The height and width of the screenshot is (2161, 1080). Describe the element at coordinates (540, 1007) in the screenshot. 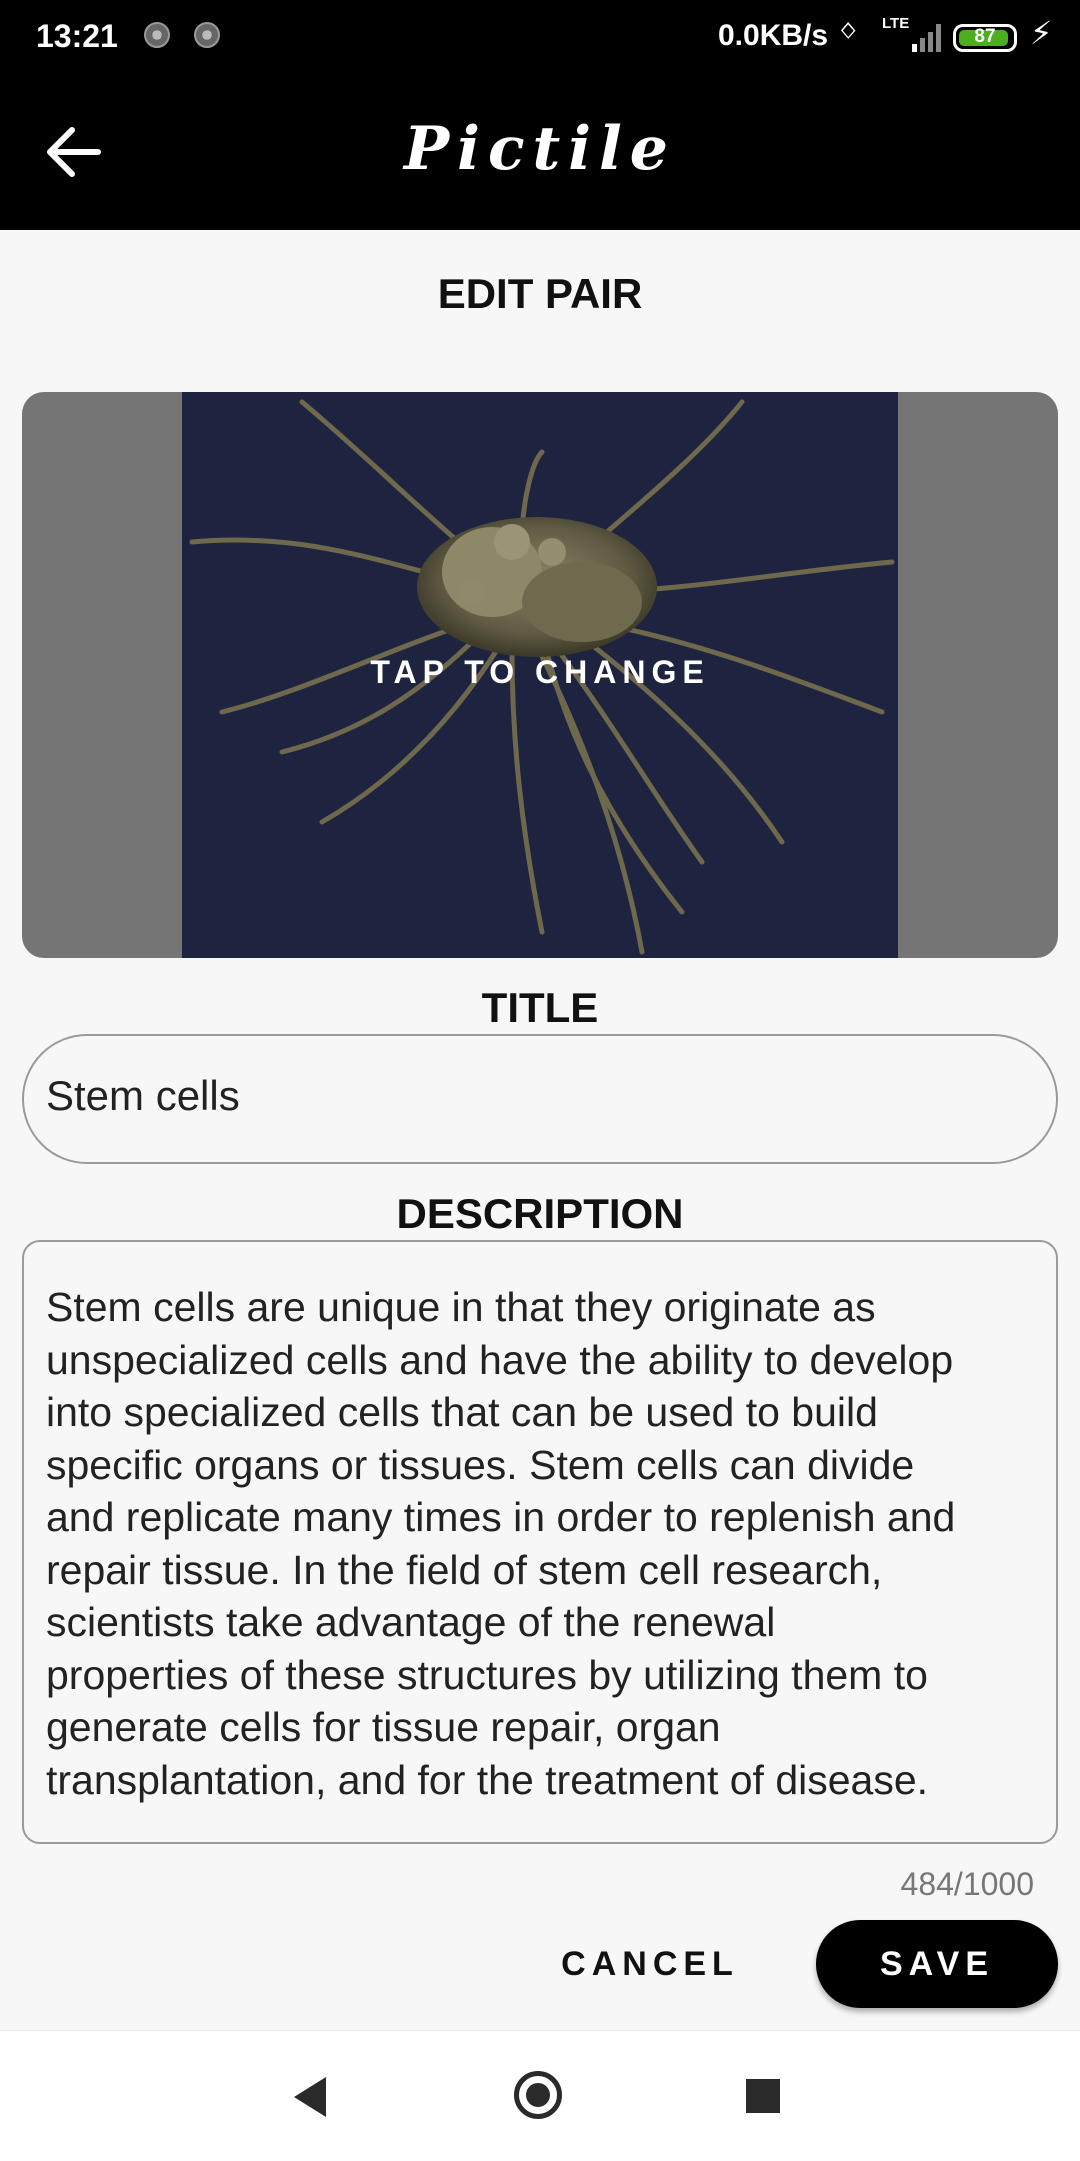

I see `title-label: TITLE` at that location.